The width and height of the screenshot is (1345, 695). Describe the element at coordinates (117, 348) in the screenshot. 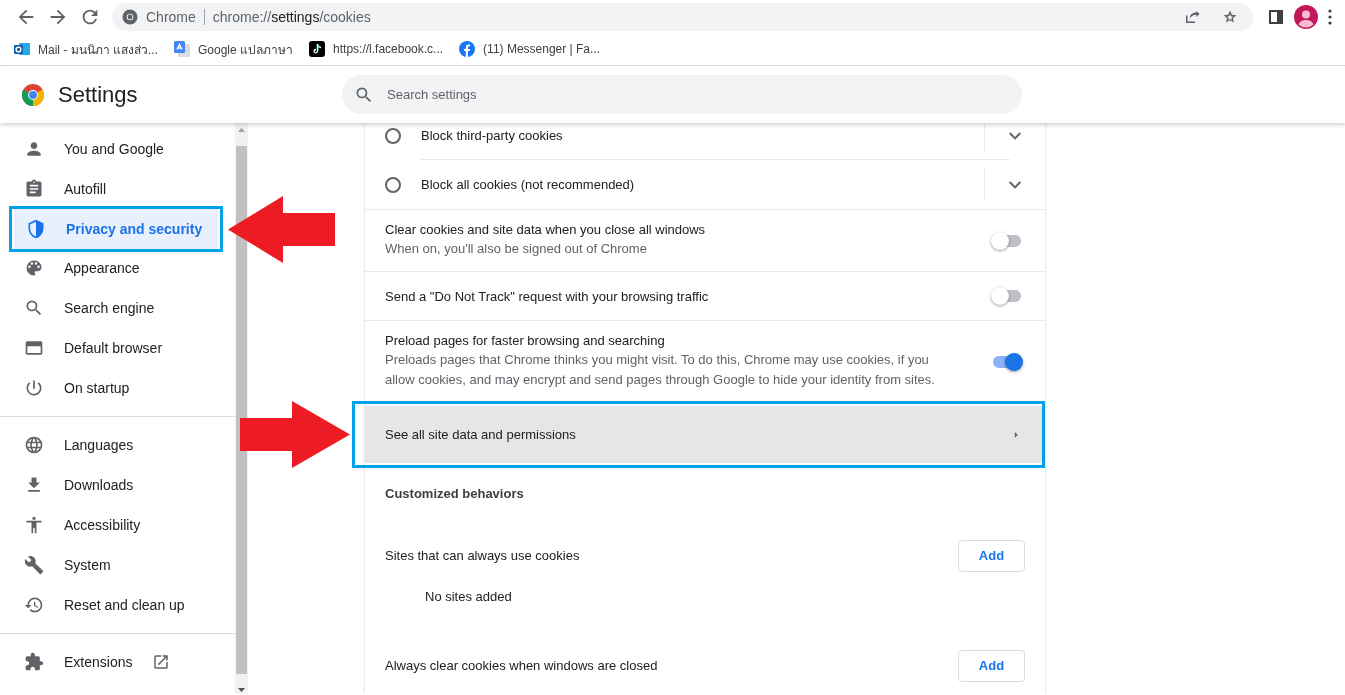

I see `sidebar-item: Default browser` at that location.